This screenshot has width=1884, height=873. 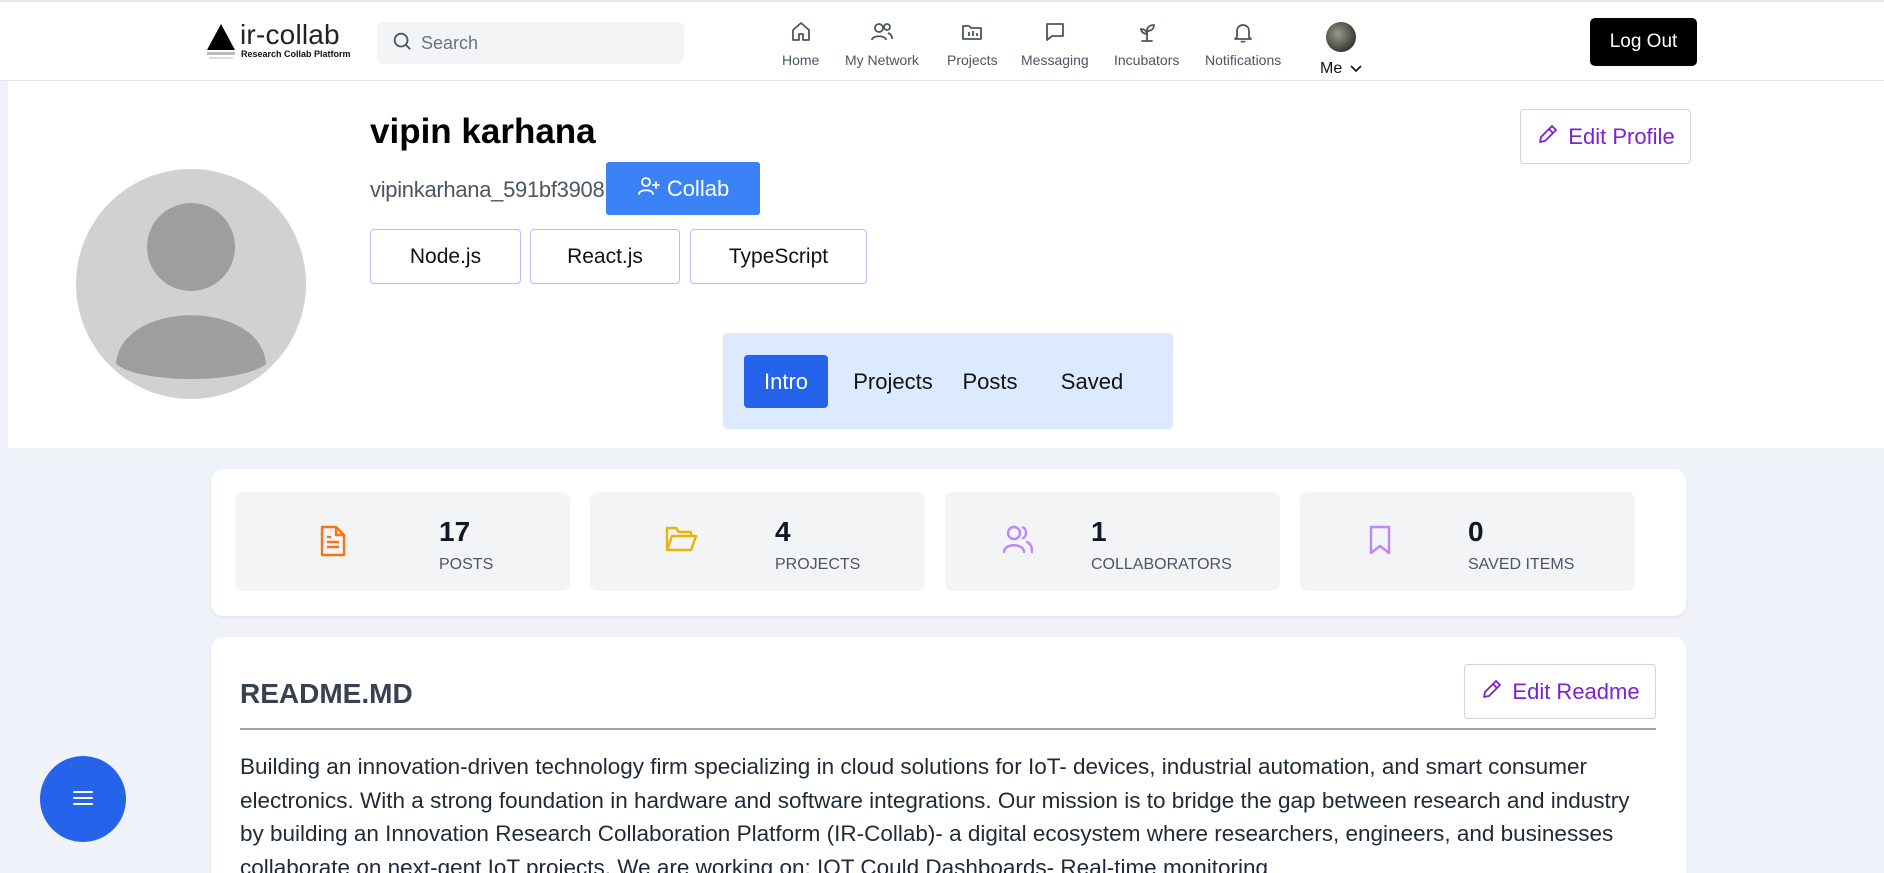 What do you see at coordinates (1476, 531) in the screenshot?
I see `stat-value: 0` at bounding box center [1476, 531].